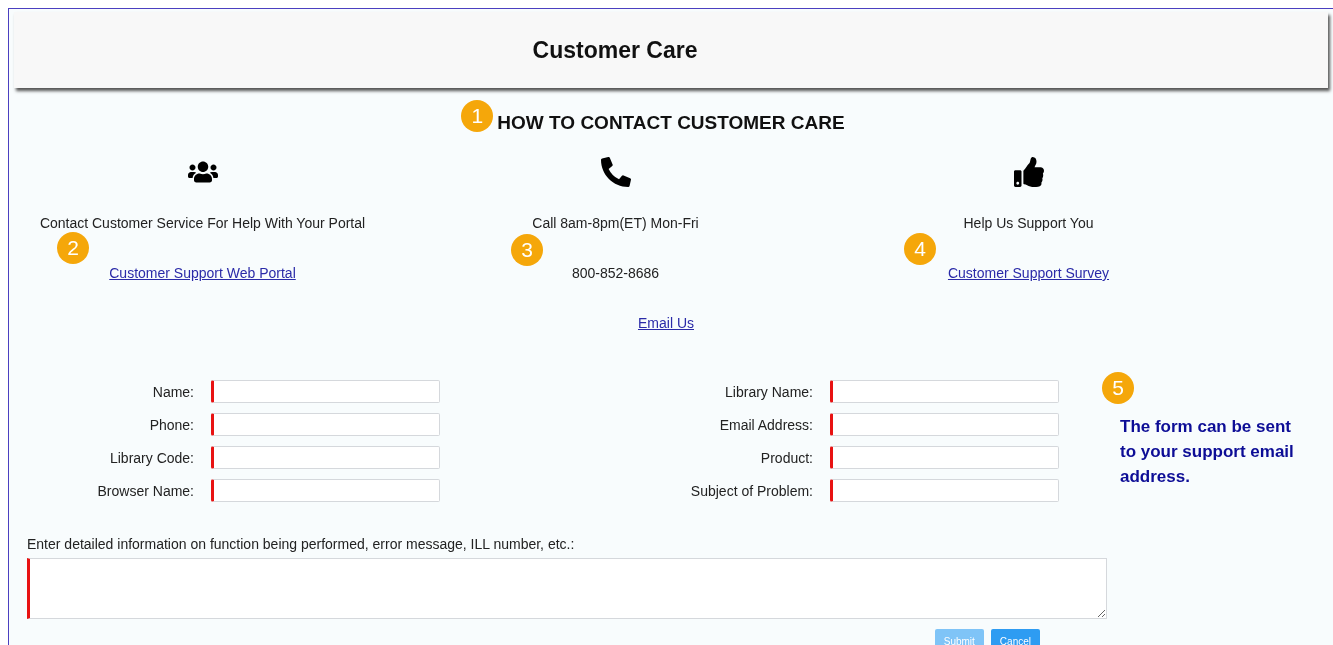 This screenshot has height=645, width=1333. Describe the element at coordinates (768, 391) in the screenshot. I see `field-label: Library Name:` at that location.